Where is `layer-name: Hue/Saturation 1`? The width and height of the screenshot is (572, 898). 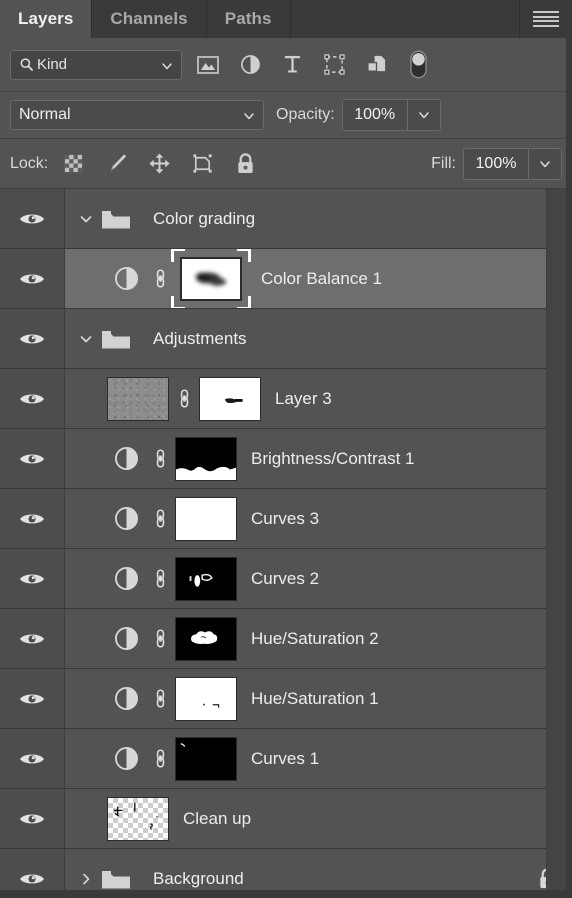
layer-name: Hue/Saturation 1 is located at coordinates (315, 698).